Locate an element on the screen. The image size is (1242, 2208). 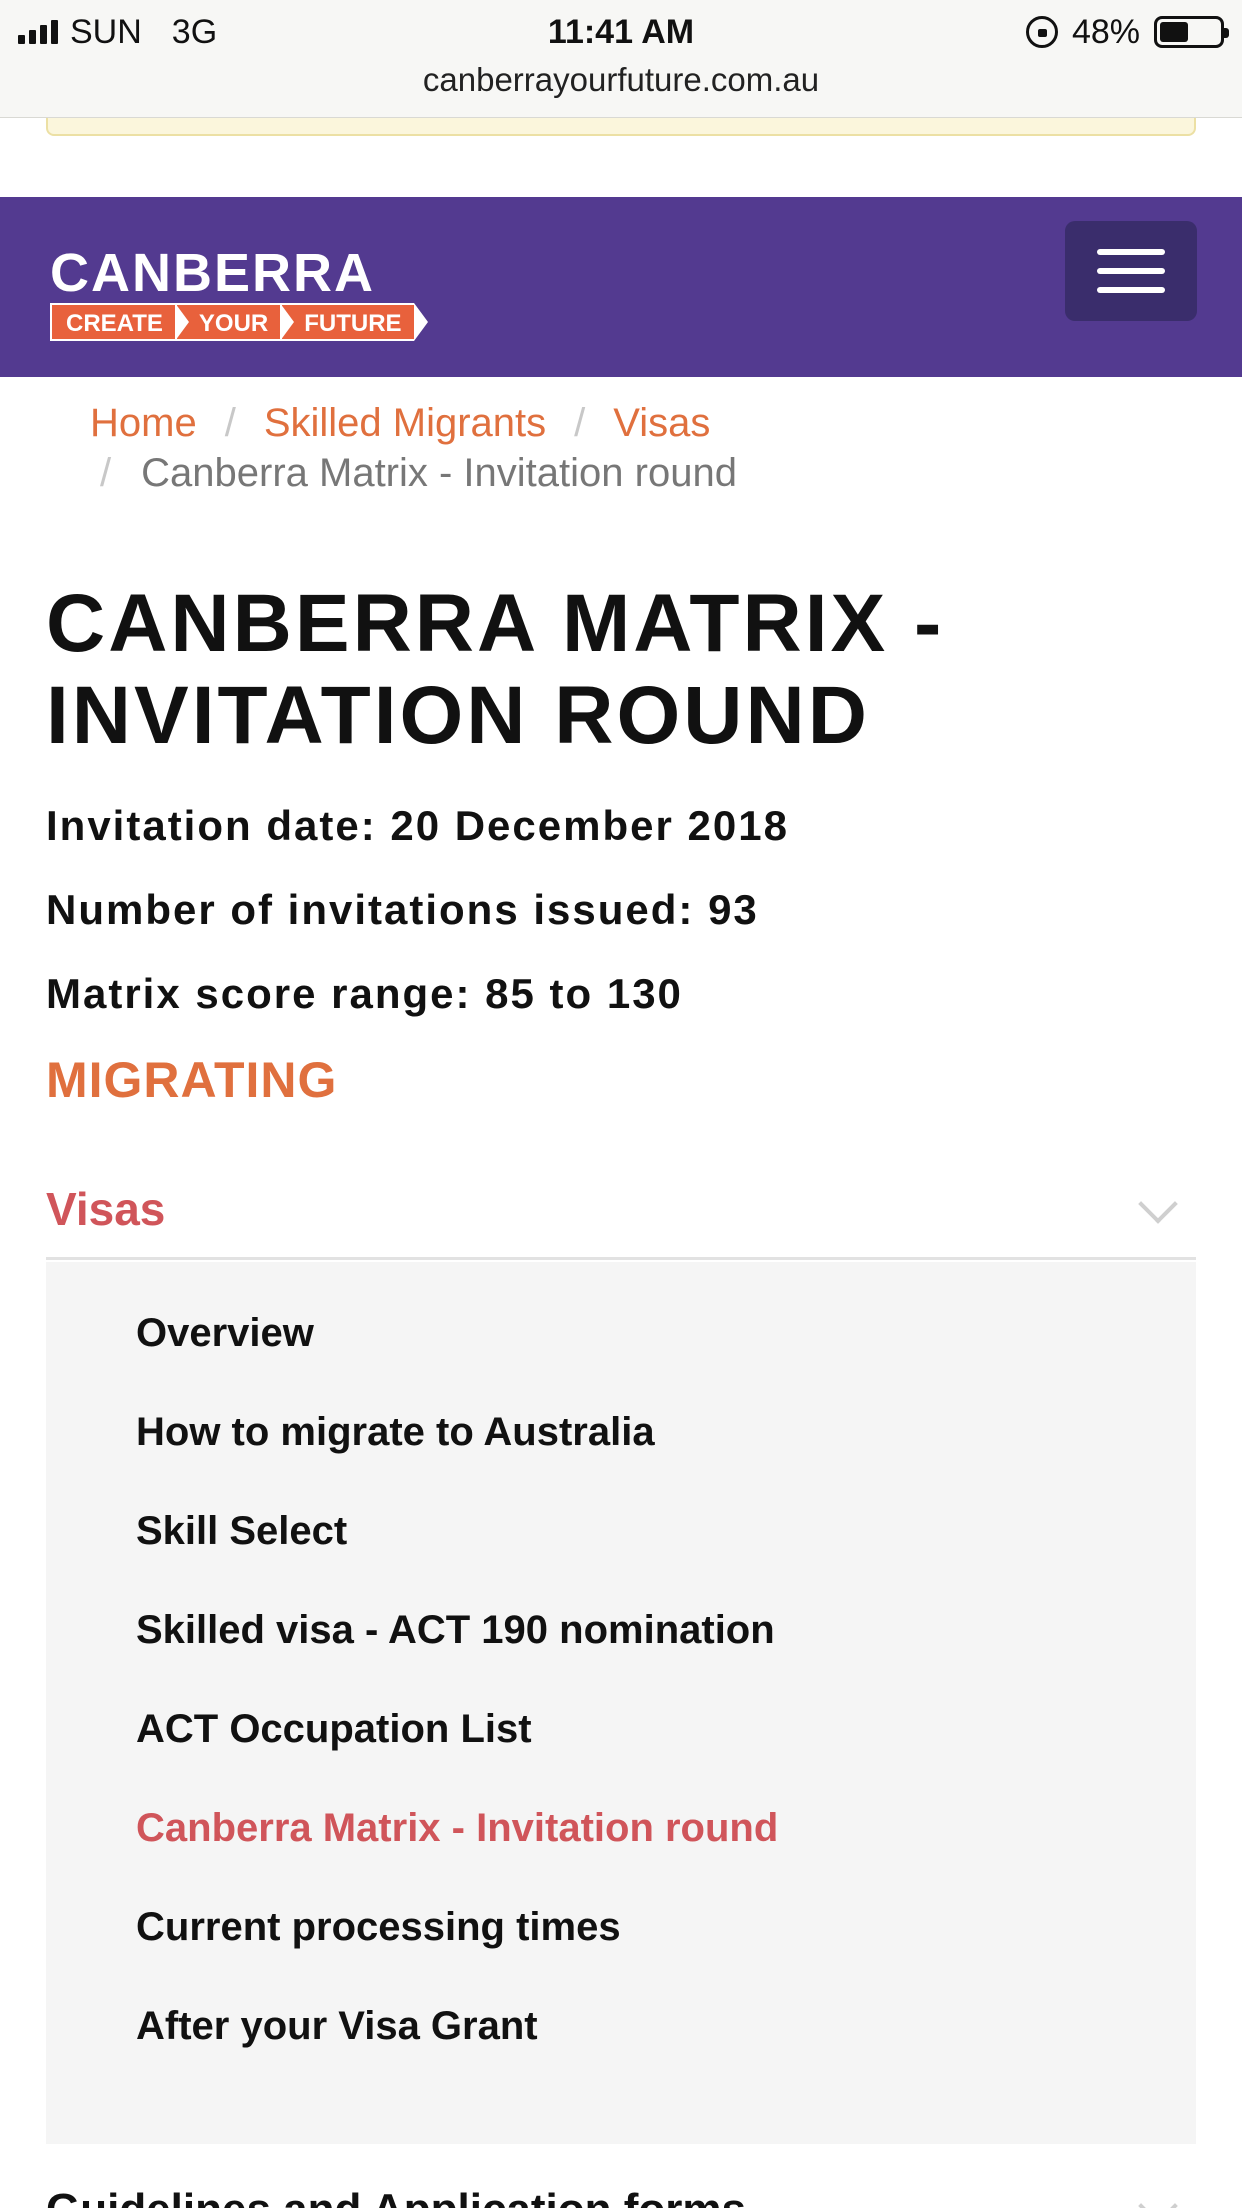
canberra-logo: CANBERRA CREATE YOUR FUTURE is located at coordinates (239, 292).